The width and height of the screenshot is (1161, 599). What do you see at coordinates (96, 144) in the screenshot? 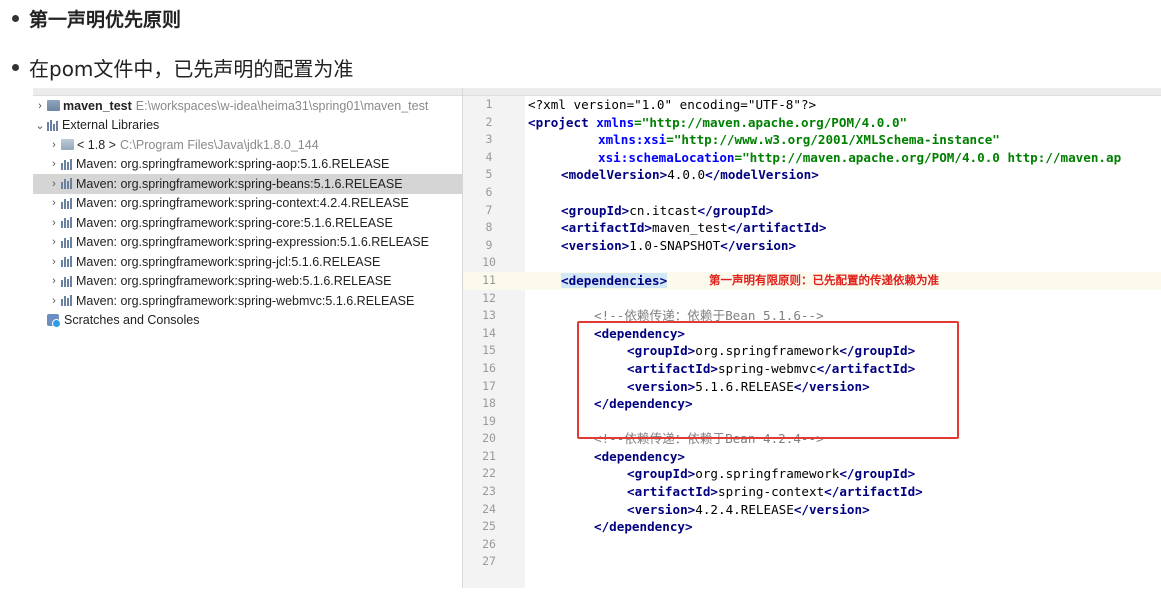
I see `jdk-name: < 1.8 >` at bounding box center [96, 144].